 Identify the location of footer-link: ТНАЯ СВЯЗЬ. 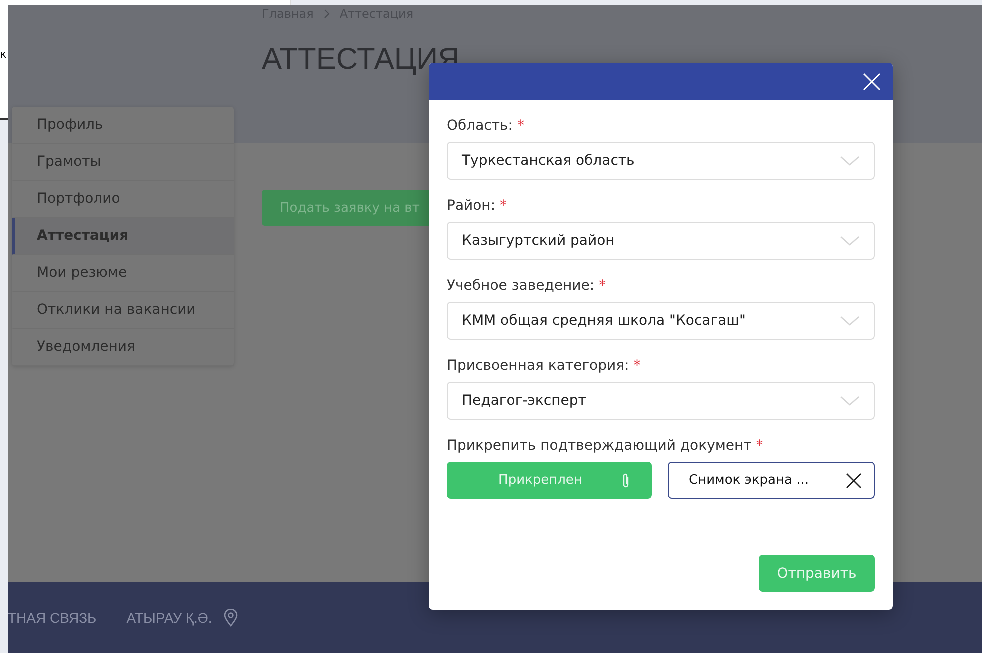
(52, 618).